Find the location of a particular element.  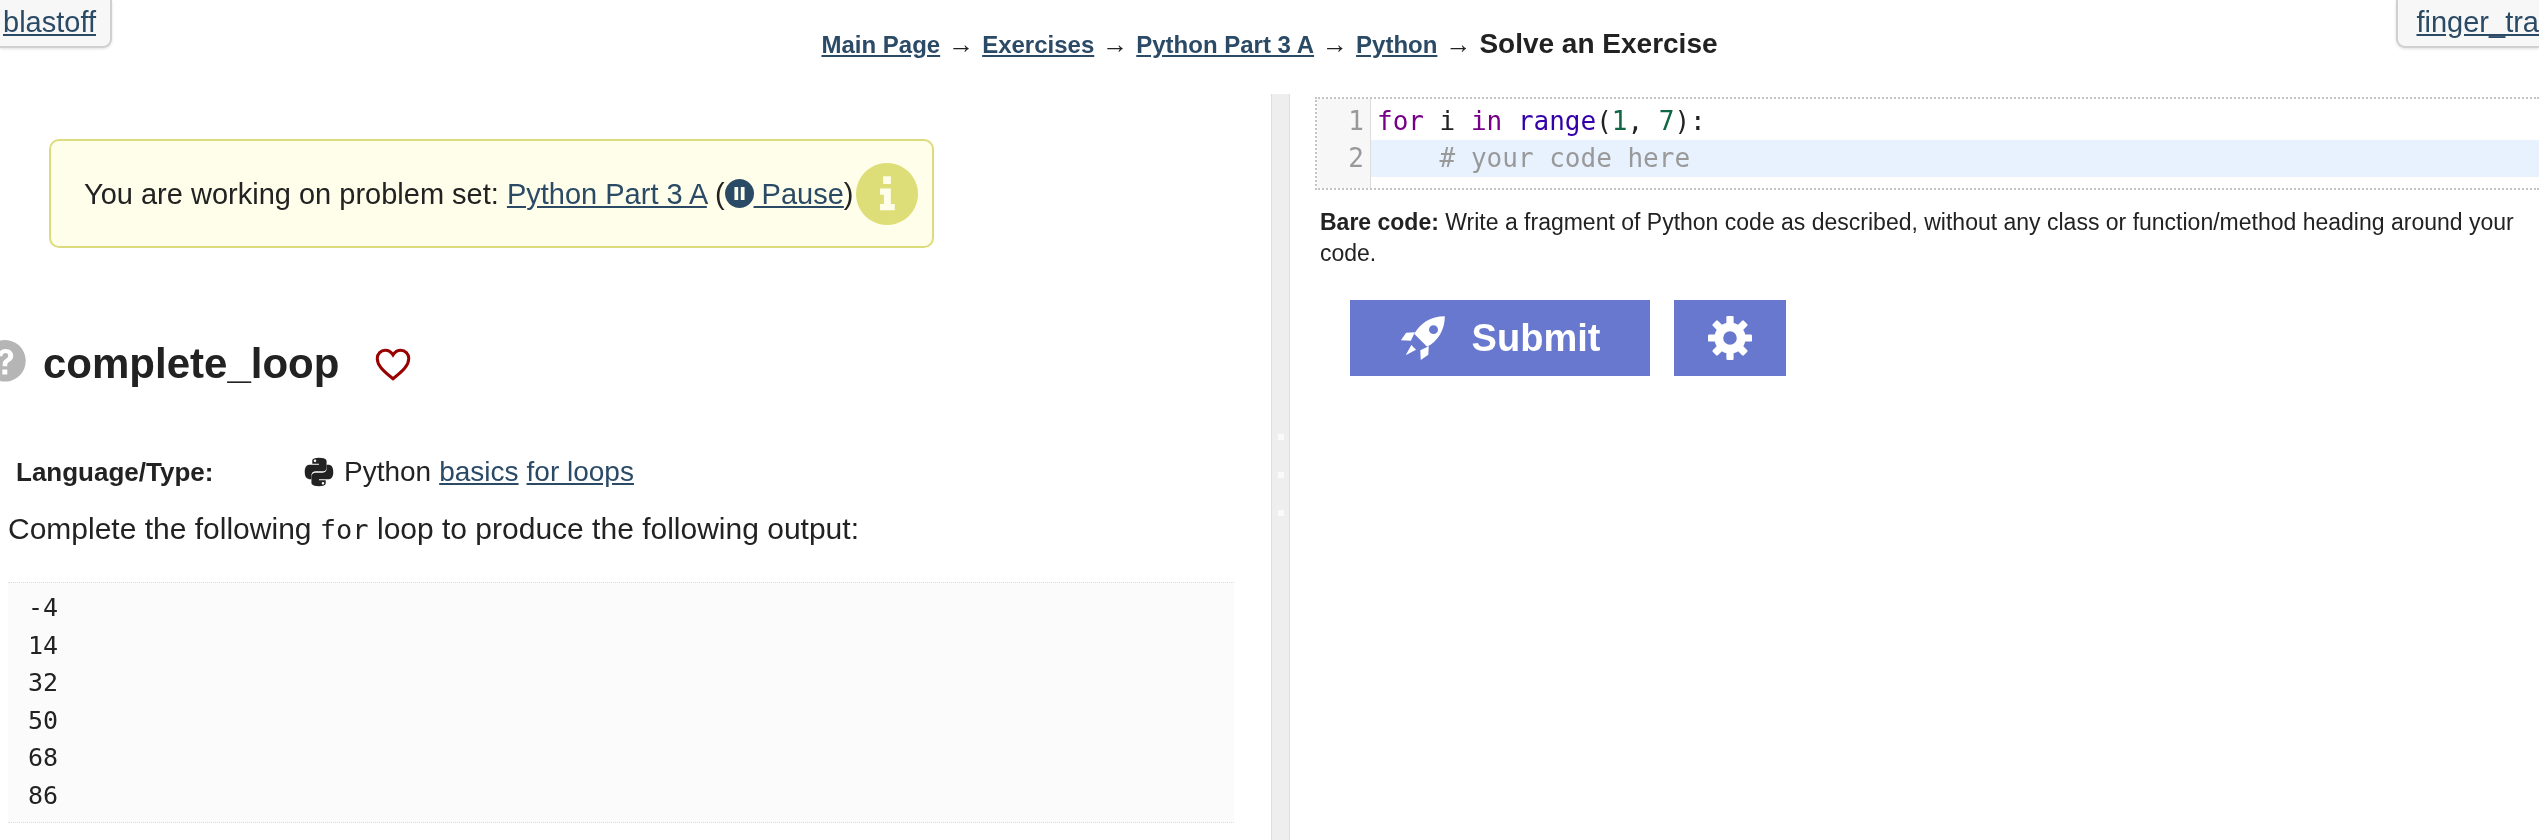

prompt-text: Complete the following for loop to produce the following output: is located at coordinates (434, 529).